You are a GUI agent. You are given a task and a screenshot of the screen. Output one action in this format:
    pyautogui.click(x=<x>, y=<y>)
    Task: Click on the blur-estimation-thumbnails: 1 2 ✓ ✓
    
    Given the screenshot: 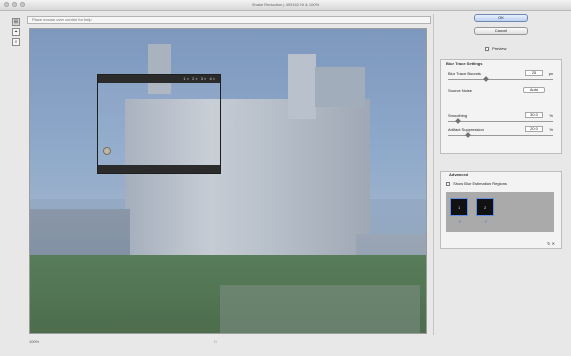 What is the action you would take?
    pyautogui.click(x=500, y=212)
    